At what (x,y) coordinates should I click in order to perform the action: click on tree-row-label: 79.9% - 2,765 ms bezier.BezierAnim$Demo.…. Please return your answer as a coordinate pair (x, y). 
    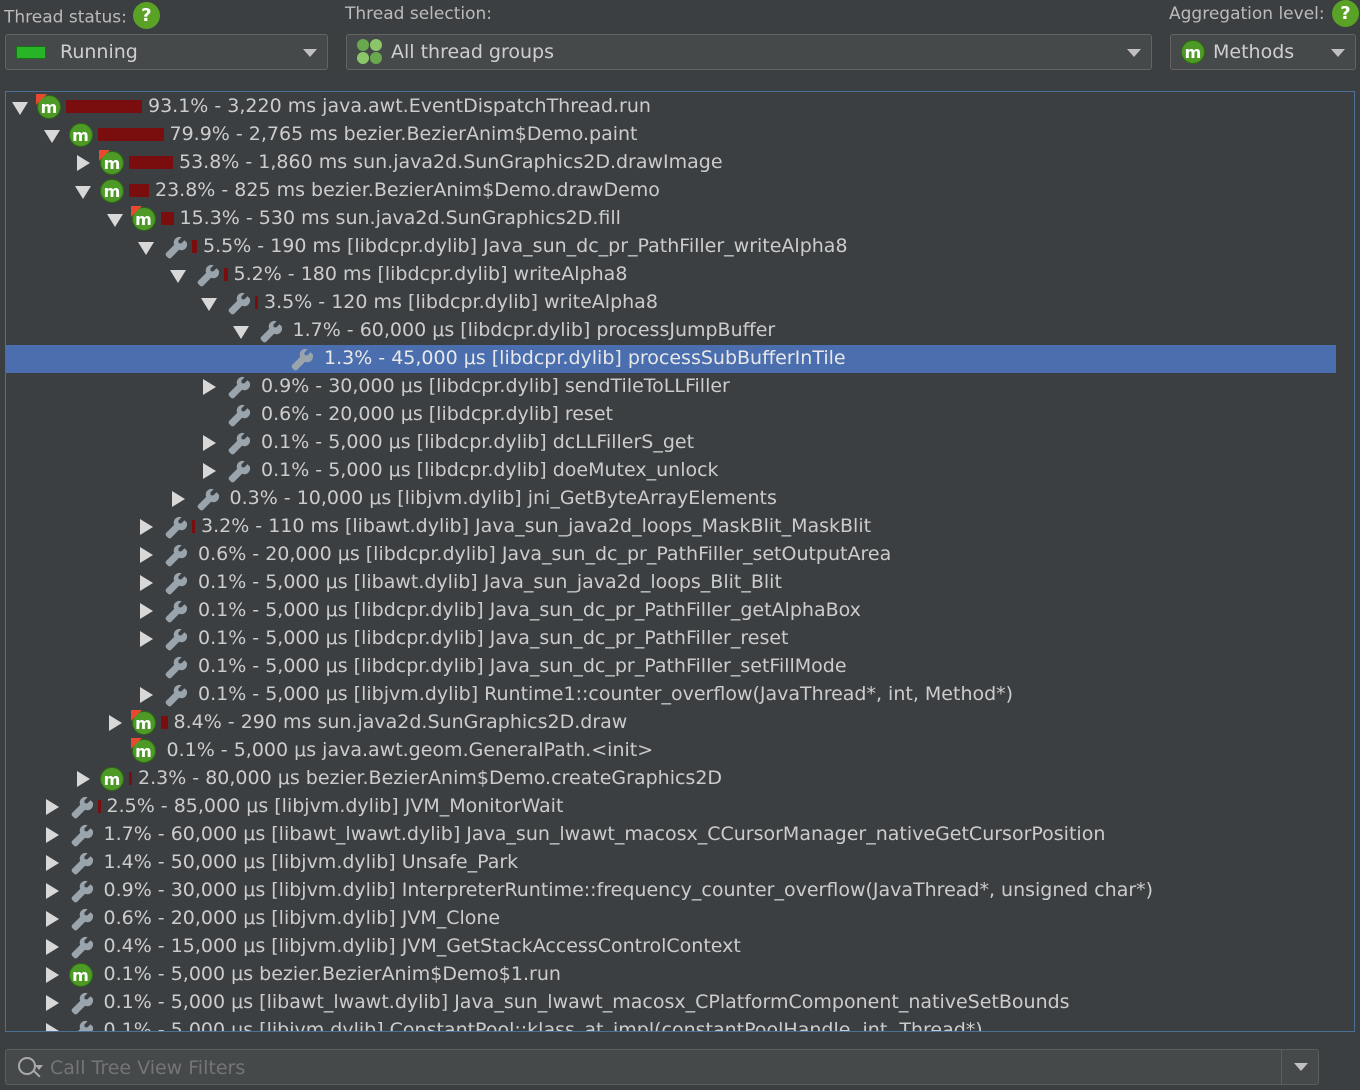
    Looking at the image, I should click on (403, 134).